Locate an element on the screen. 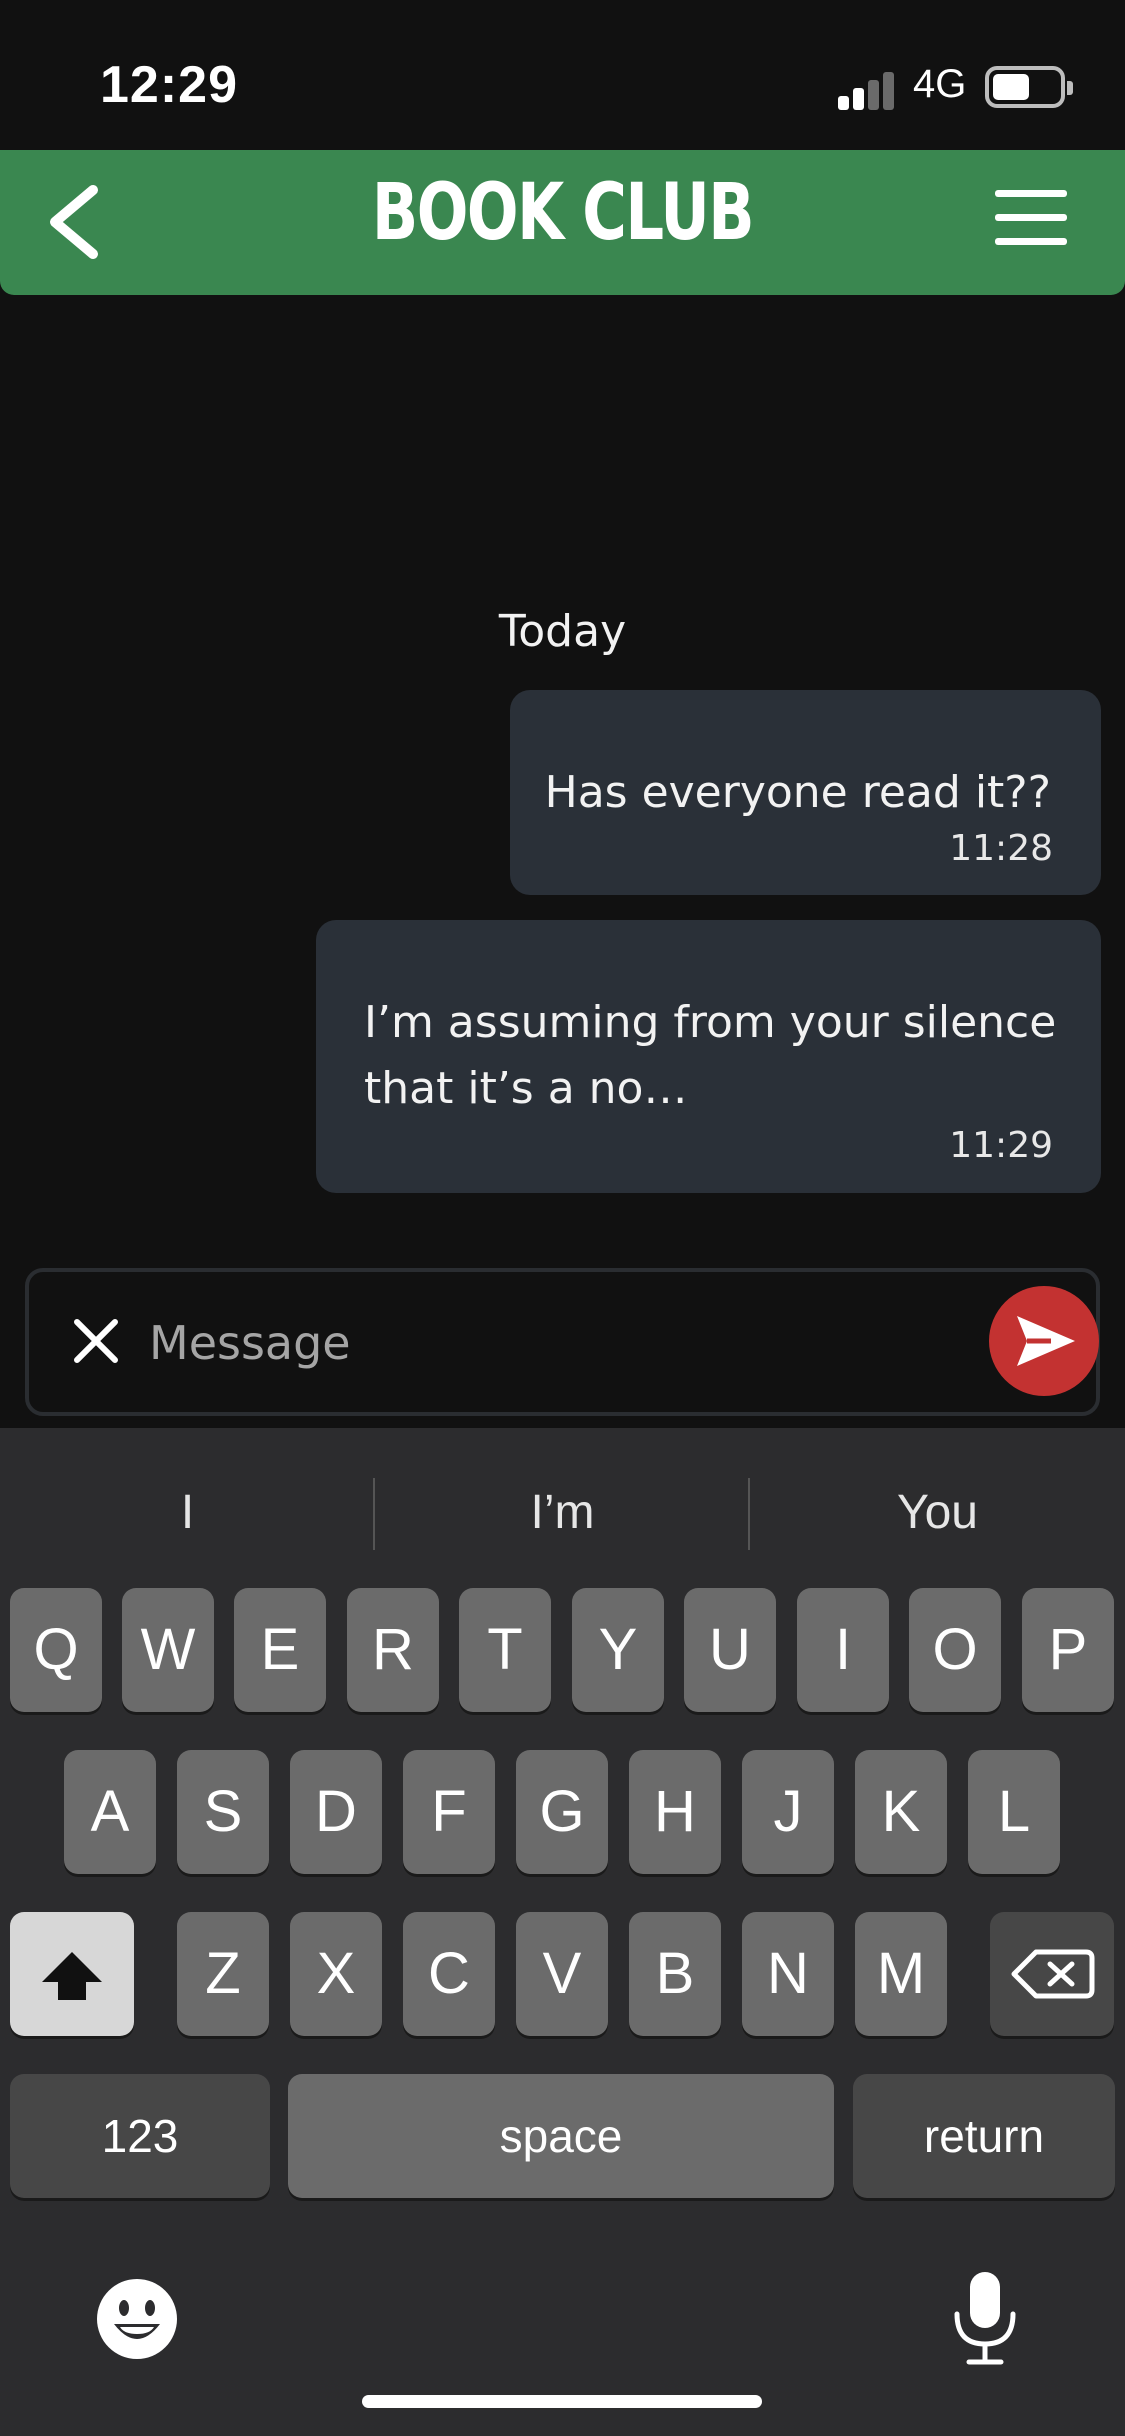  key-p: P is located at coordinates (1068, 1650).